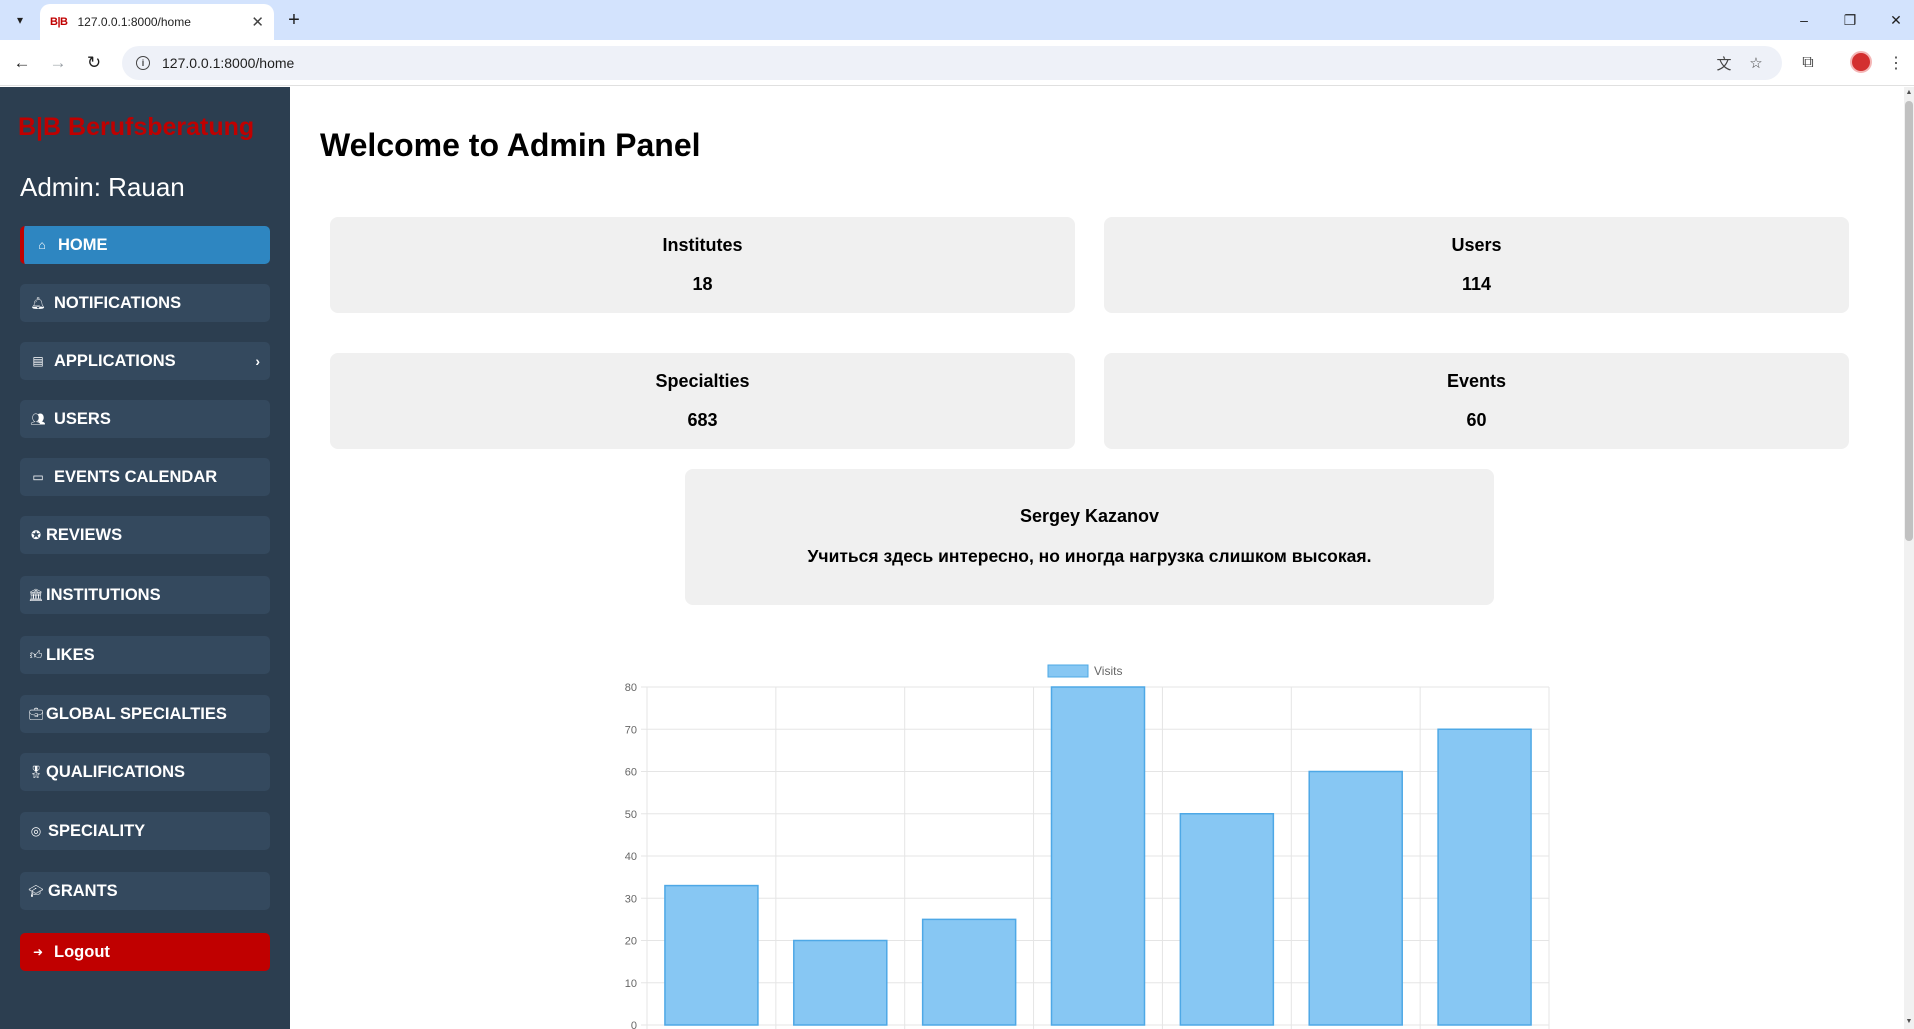  Describe the element at coordinates (36, 595) in the screenshot. I see `institution-icon: 🏛︎` at that location.